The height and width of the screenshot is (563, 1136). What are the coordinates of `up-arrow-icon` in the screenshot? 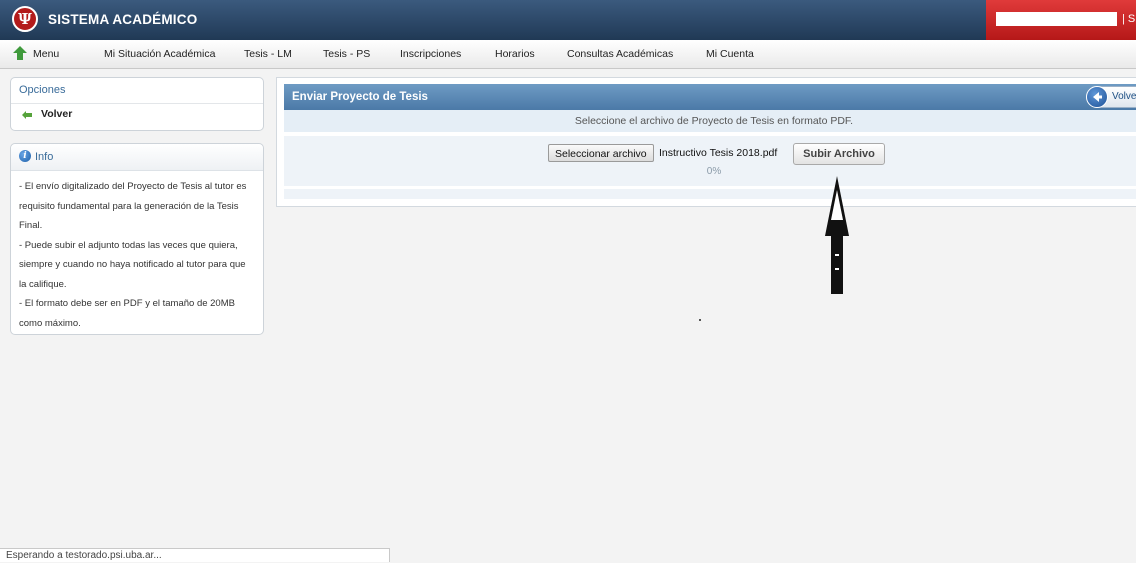 It's located at (837, 235).